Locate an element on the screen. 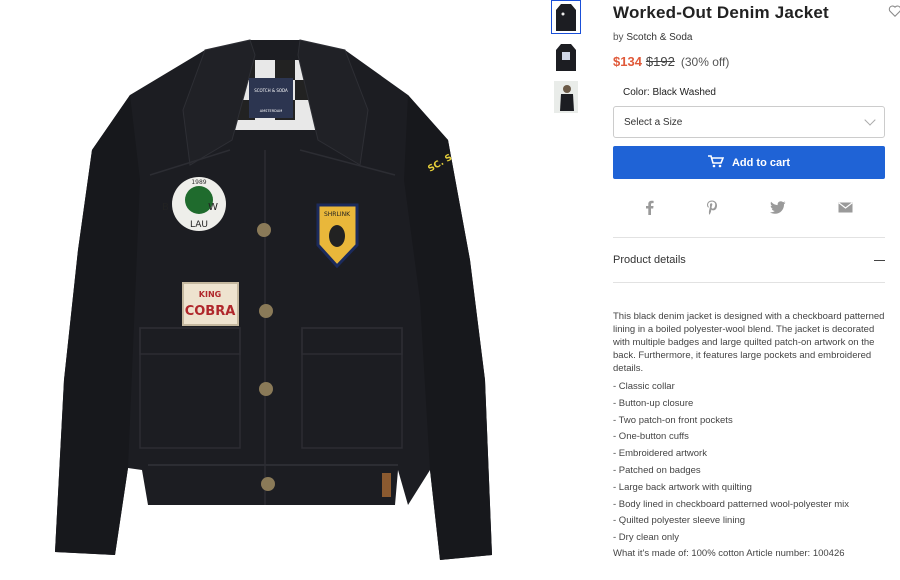  patch-skull-letters: B W is located at coordinates (199, 207).